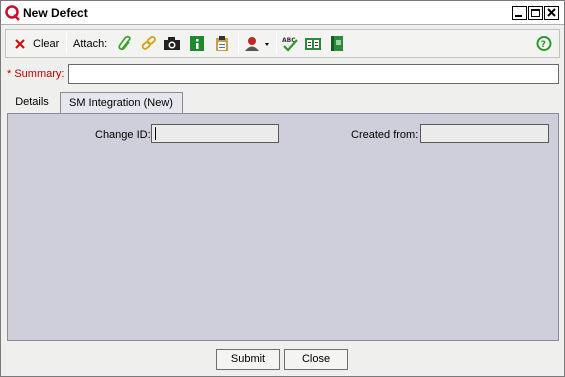  What do you see at coordinates (121, 103) in the screenshot?
I see `tab-sm-integration: SM Integration (New)` at bounding box center [121, 103].